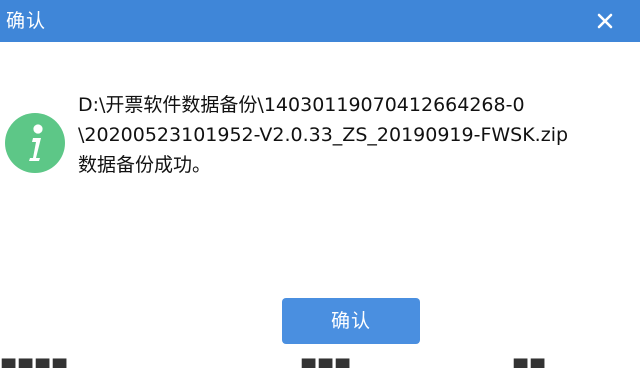 This screenshot has height=368, width=640. I want to click on background-window-fragment: ■■■■ ■■■ ■■, so click(320, 361).